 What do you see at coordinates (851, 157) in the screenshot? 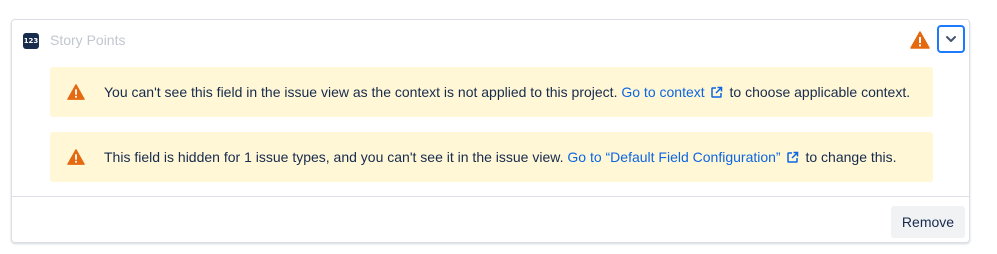
I see `banner-text-suffix: to change this.` at bounding box center [851, 157].